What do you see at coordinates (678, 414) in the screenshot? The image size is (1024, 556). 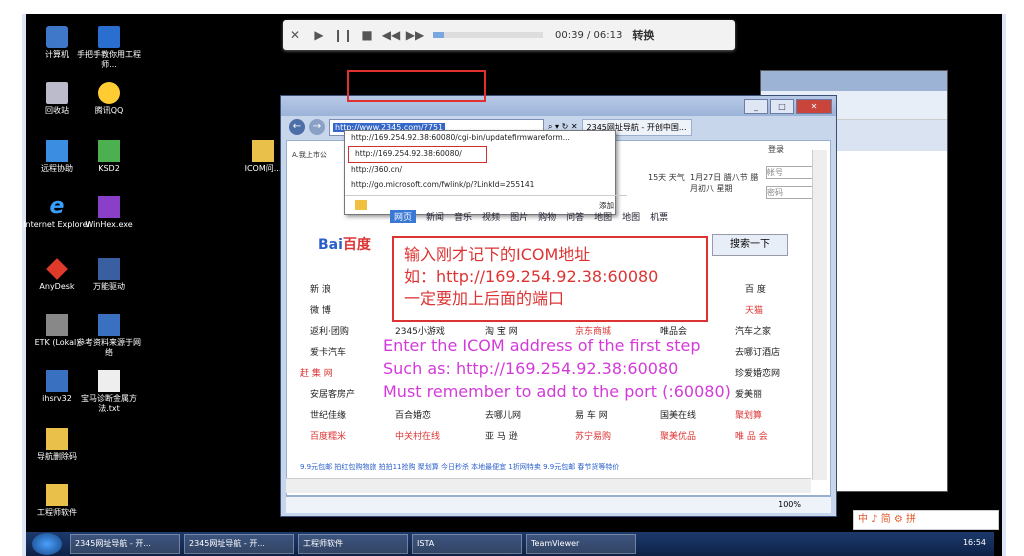 I see `grid-link: 国美在线` at bounding box center [678, 414].